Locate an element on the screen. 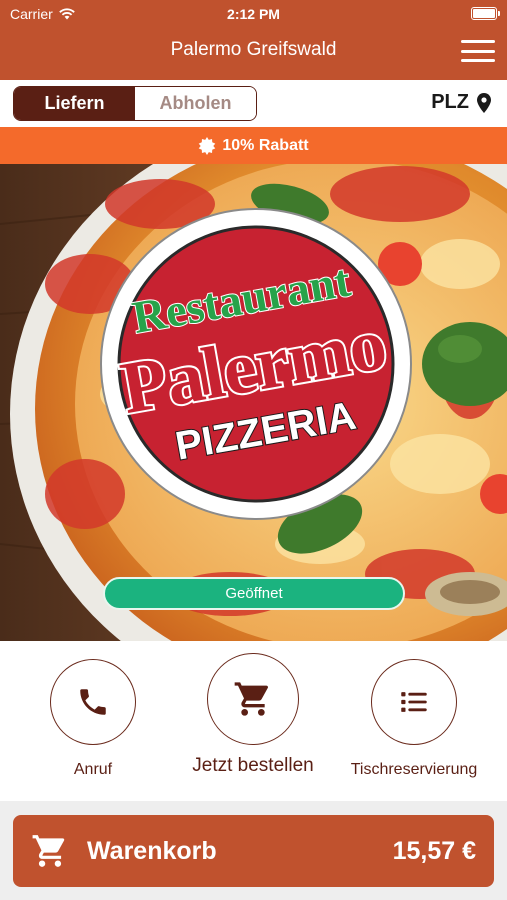  page-title: Palermo Greifswald is located at coordinates (253, 49).